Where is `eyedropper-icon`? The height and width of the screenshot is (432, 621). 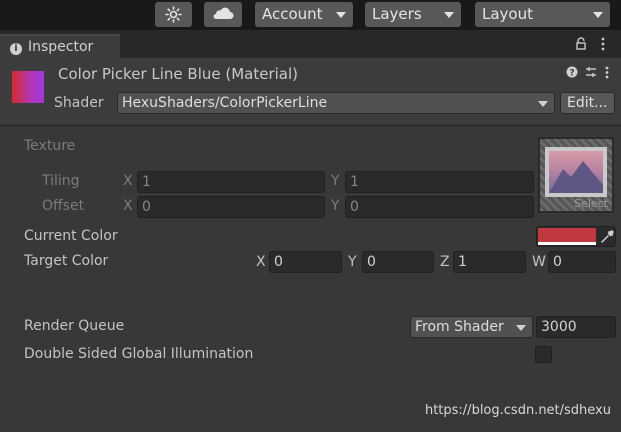
eyedropper-icon is located at coordinates (607, 237).